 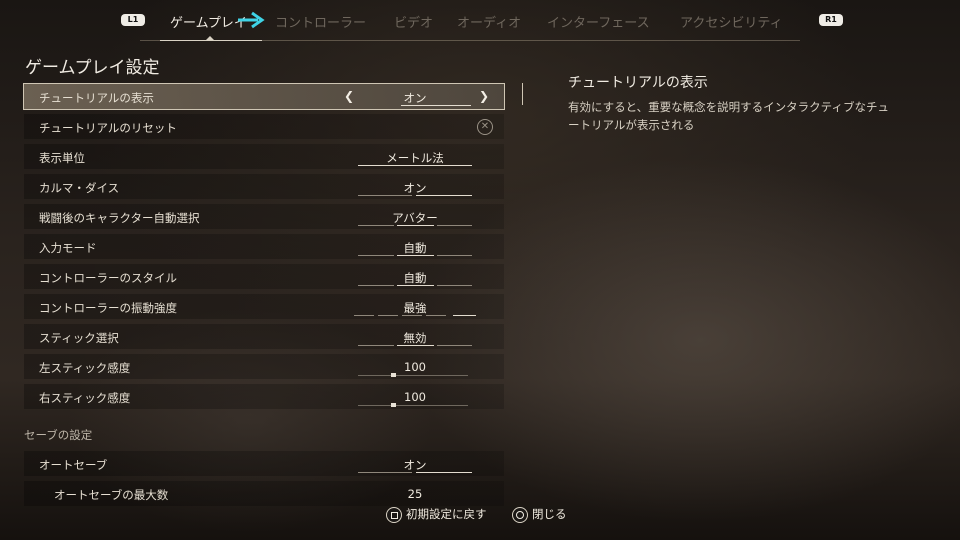 I want to click on panel-divider, so click(x=522, y=94).